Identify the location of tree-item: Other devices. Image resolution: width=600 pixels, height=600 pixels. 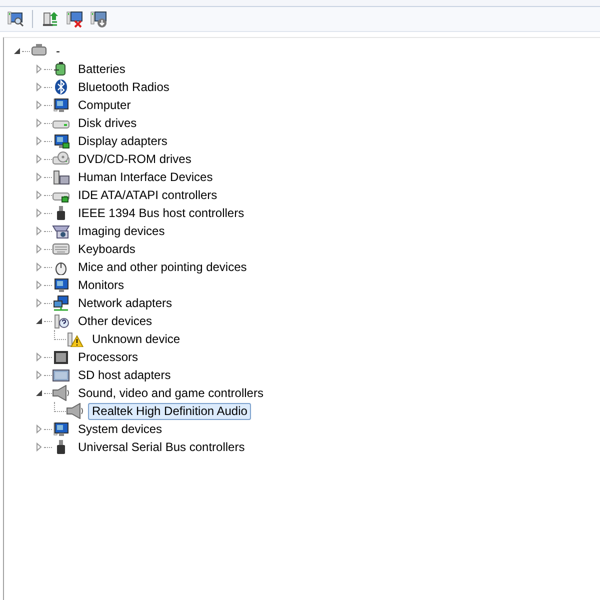
(115, 321).